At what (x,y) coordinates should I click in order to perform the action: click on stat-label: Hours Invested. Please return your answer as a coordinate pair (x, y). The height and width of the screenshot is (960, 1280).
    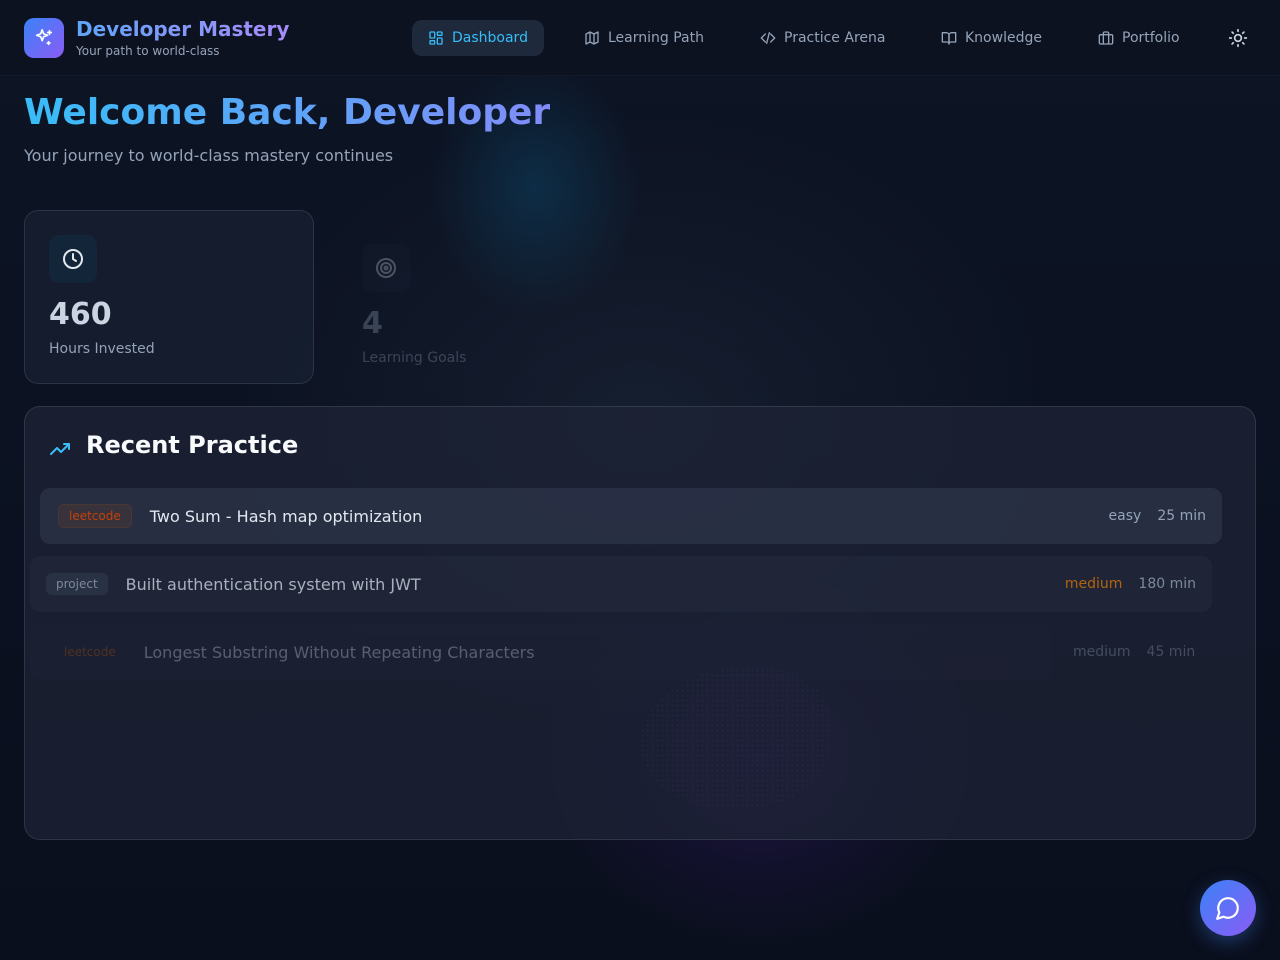
    Looking at the image, I should click on (102, 349).